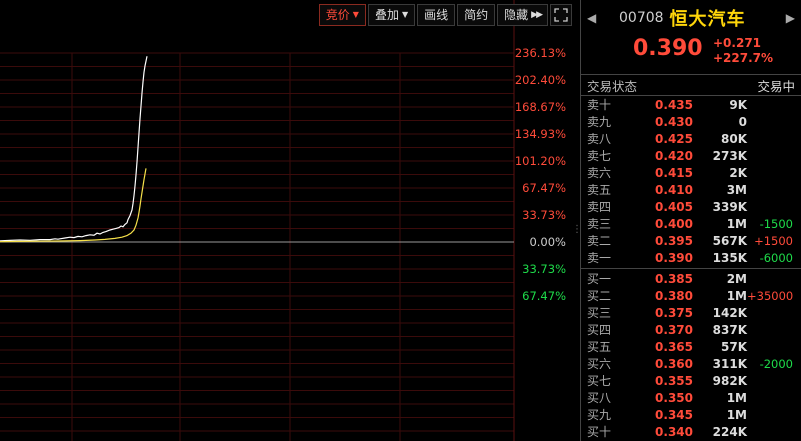  Describe the element at coordinates (737, 43) in the screenshot. I see `change-amount: +0.271` at that location.